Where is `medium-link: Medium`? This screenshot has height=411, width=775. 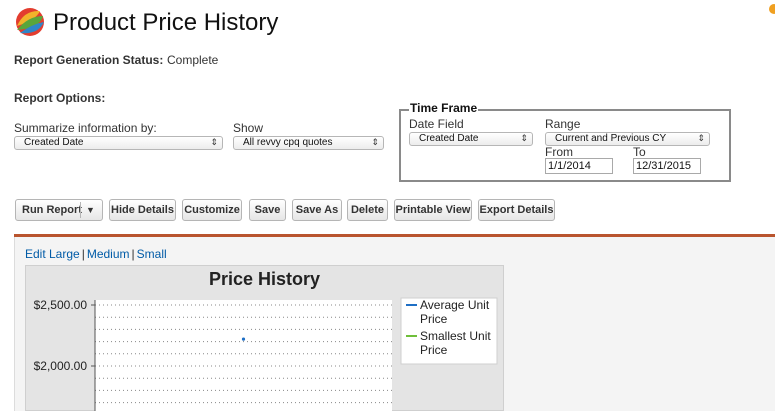
medium-link: Medium is located at coordinates (108, 254).